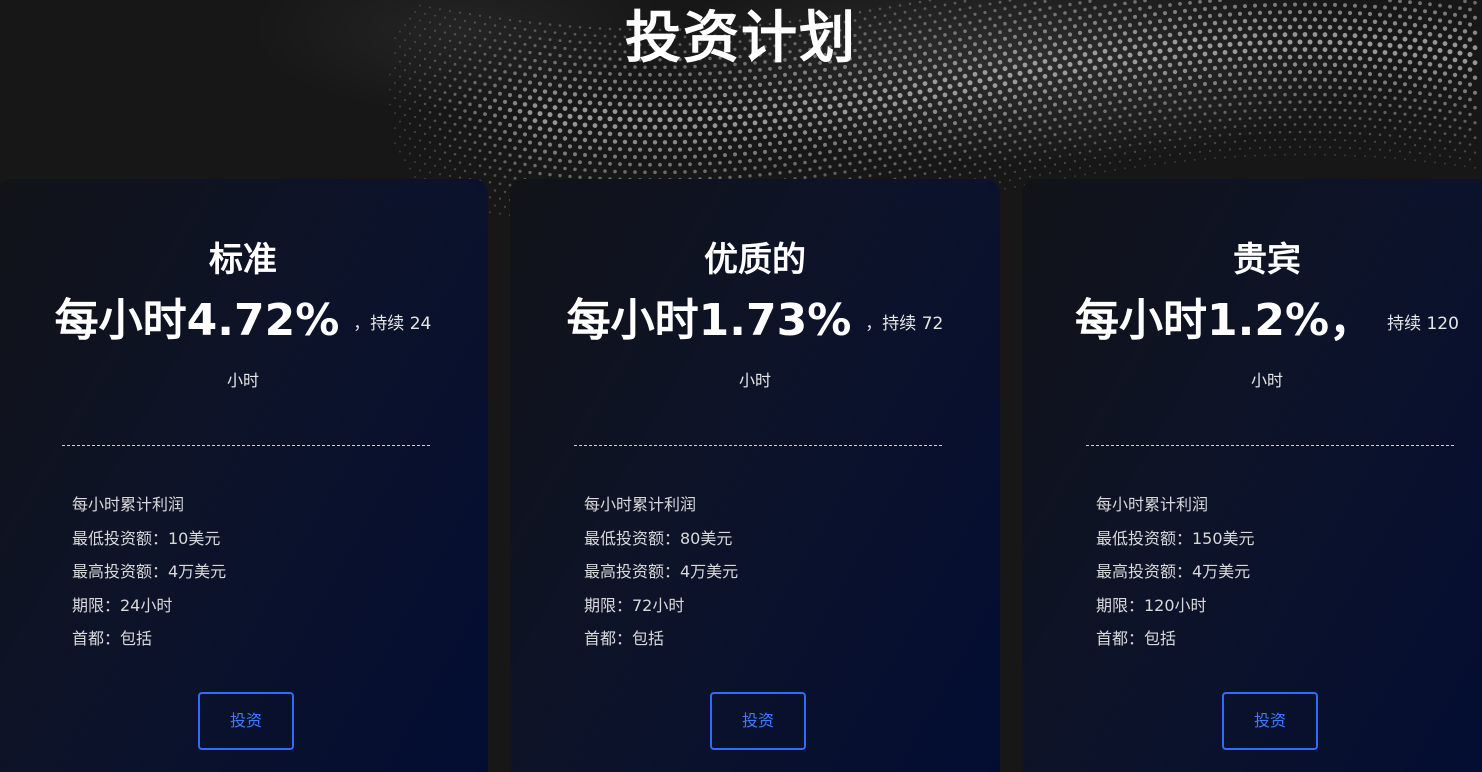  What do you see at coordinates (709, 320) in the screenshot?
I see `hourly-rate: 每小时1.73%` at bounding box center [709, 320].